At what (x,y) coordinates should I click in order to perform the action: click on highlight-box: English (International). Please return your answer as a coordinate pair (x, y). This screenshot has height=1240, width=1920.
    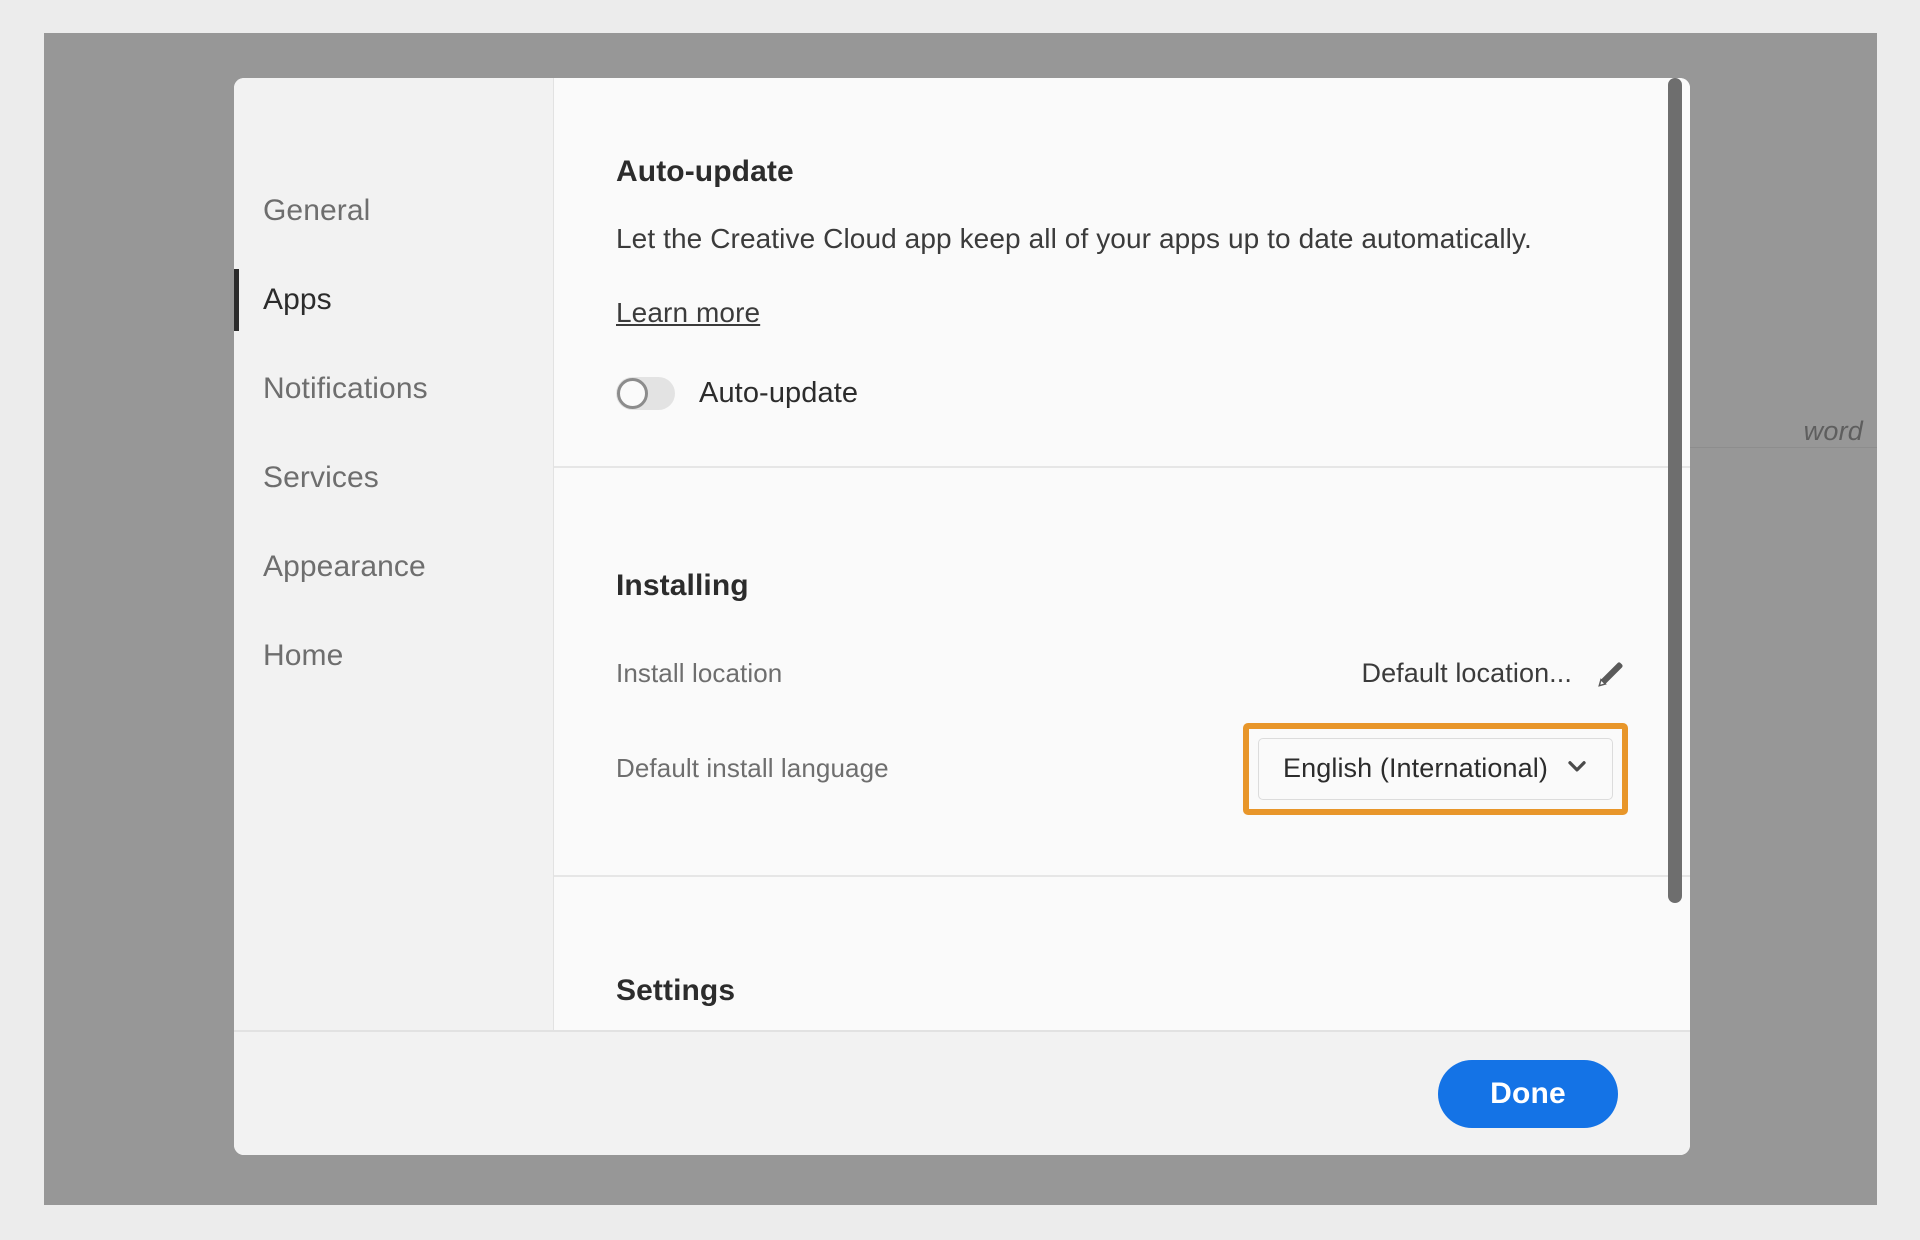
    Looking at the image, I should click on (1435, 768).